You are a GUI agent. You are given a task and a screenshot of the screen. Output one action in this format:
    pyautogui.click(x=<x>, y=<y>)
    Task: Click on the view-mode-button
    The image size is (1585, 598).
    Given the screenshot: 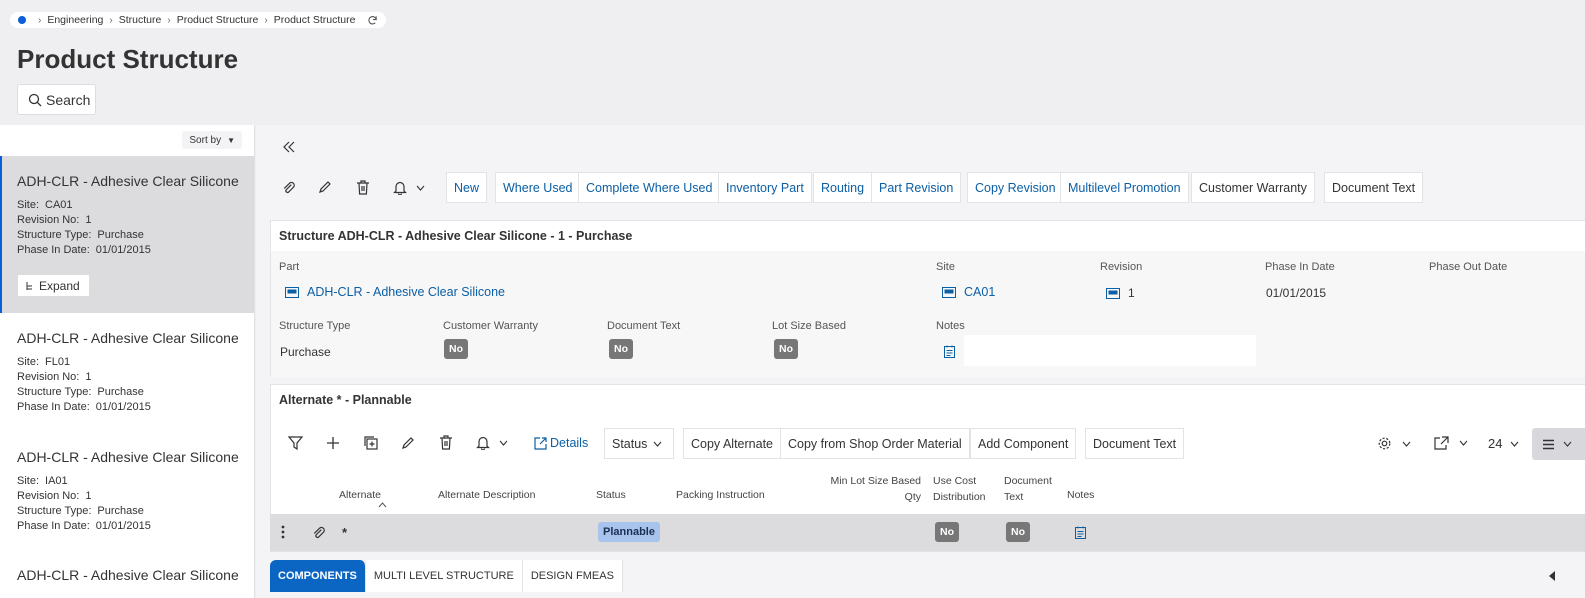 What is the action you would take?
    pyautogui.click(x=1558, y=444)
    